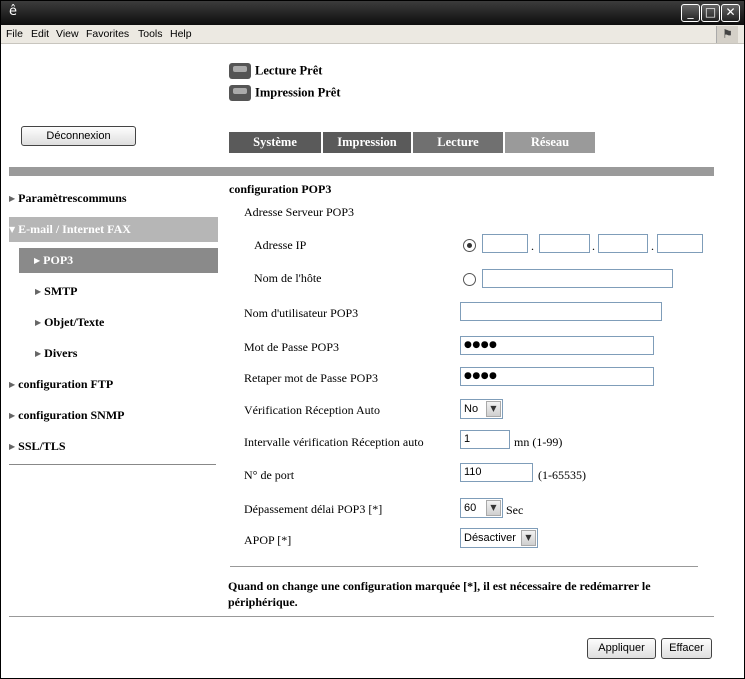  Describe the element at coordinates (361, 171) in the screenshot. I see `header-divider` at that location.